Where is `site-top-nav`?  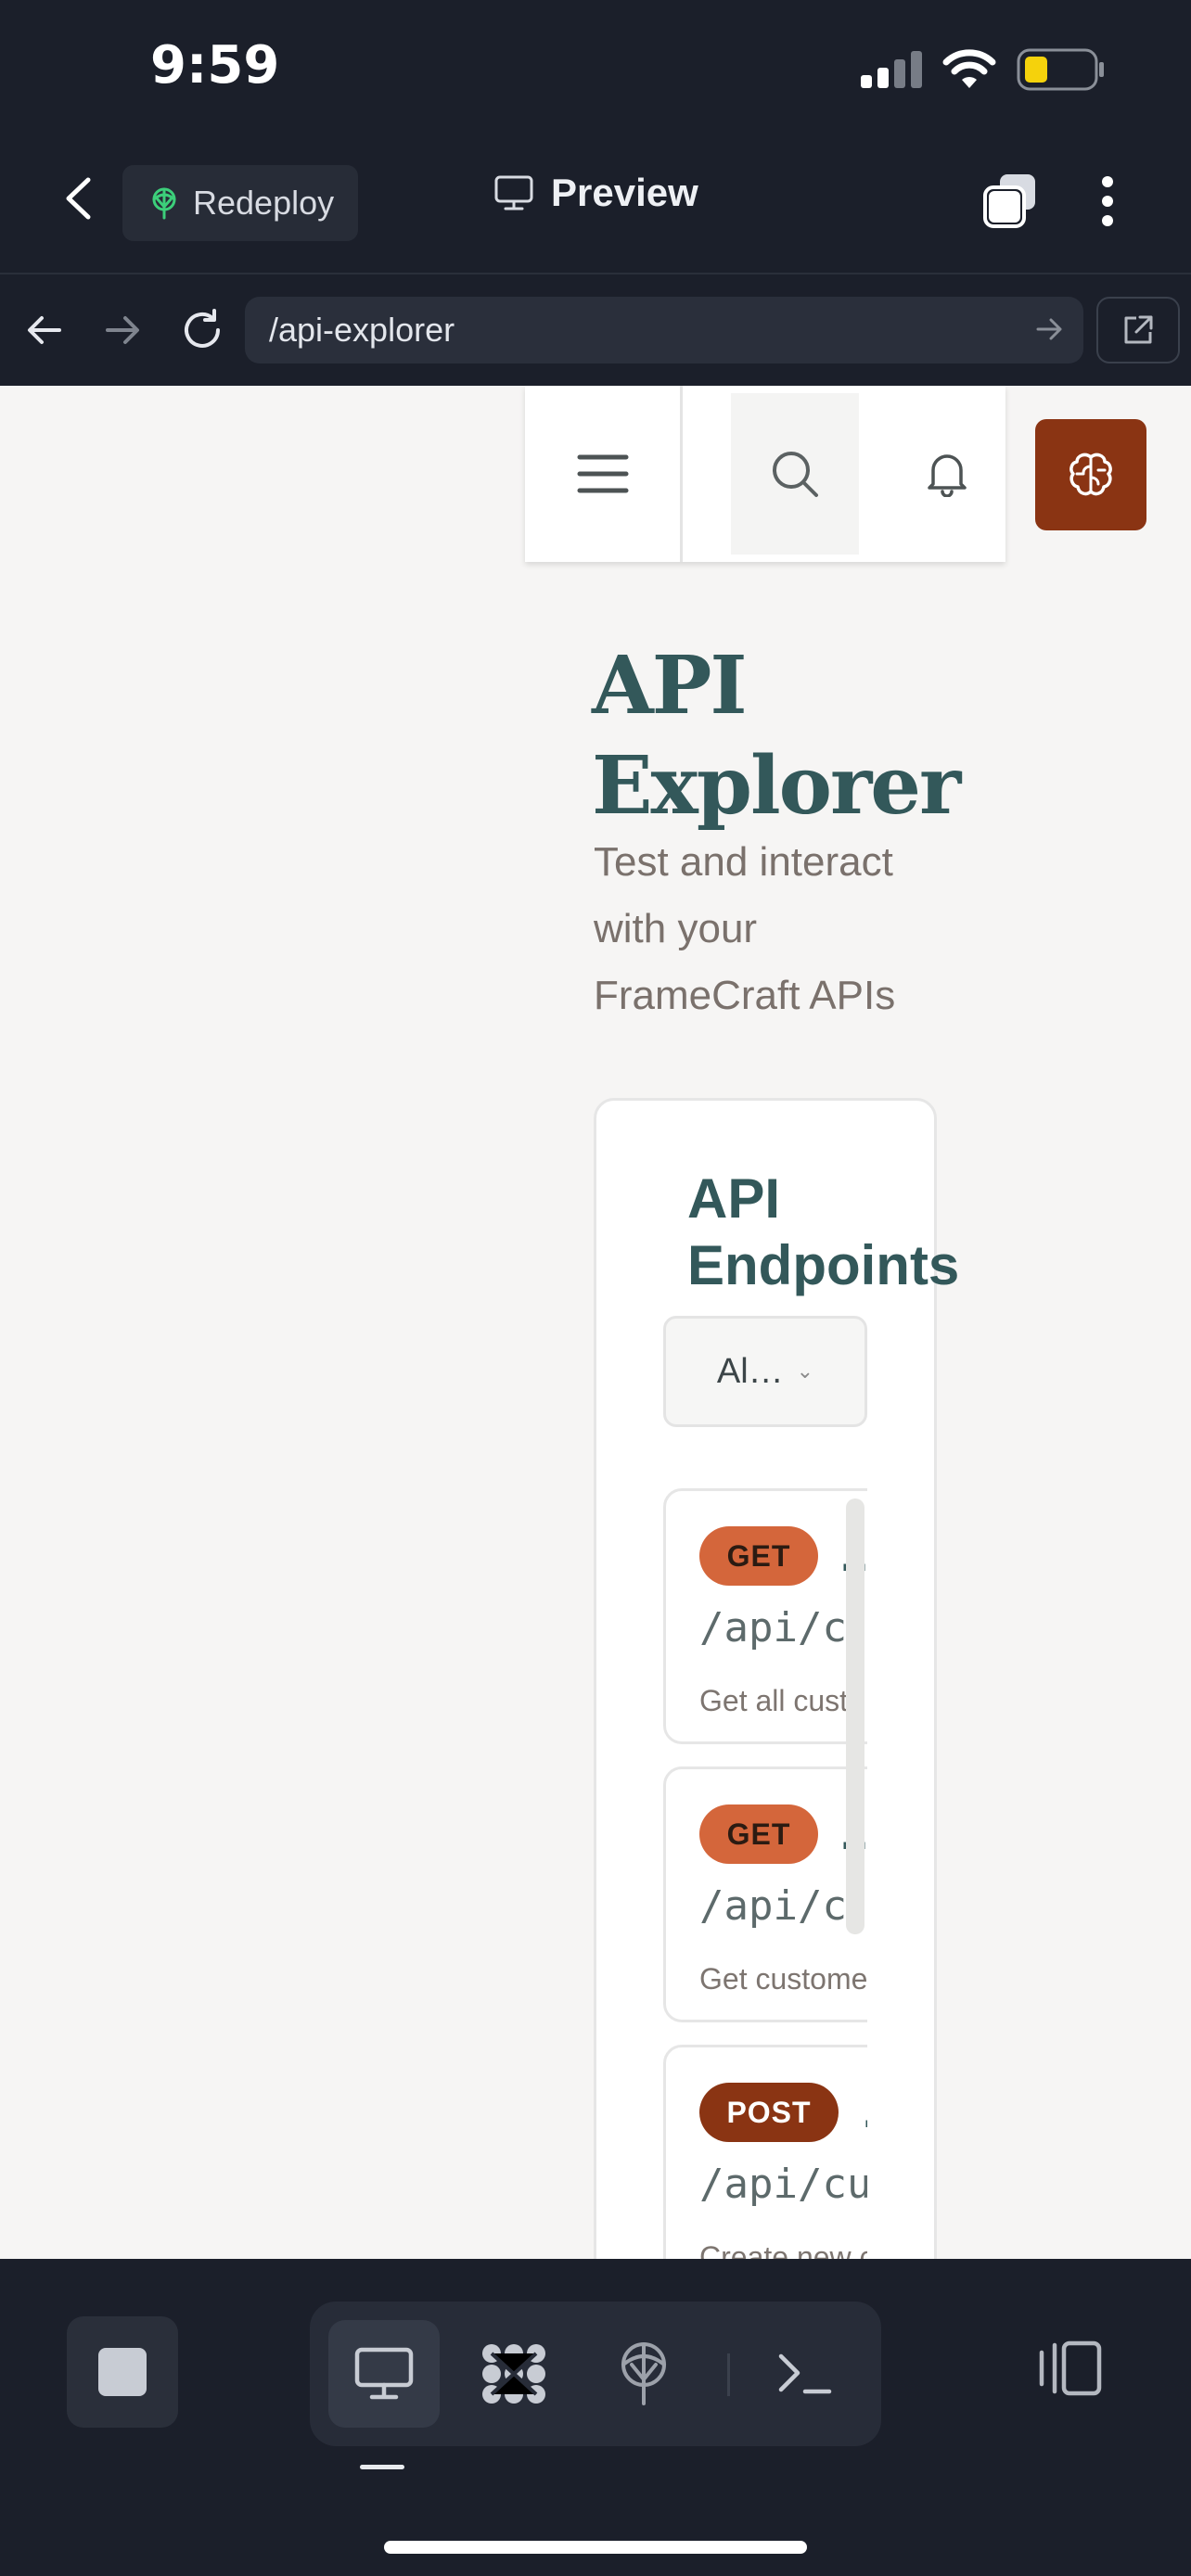
site-top-nav is located at coordinates (765, 474).